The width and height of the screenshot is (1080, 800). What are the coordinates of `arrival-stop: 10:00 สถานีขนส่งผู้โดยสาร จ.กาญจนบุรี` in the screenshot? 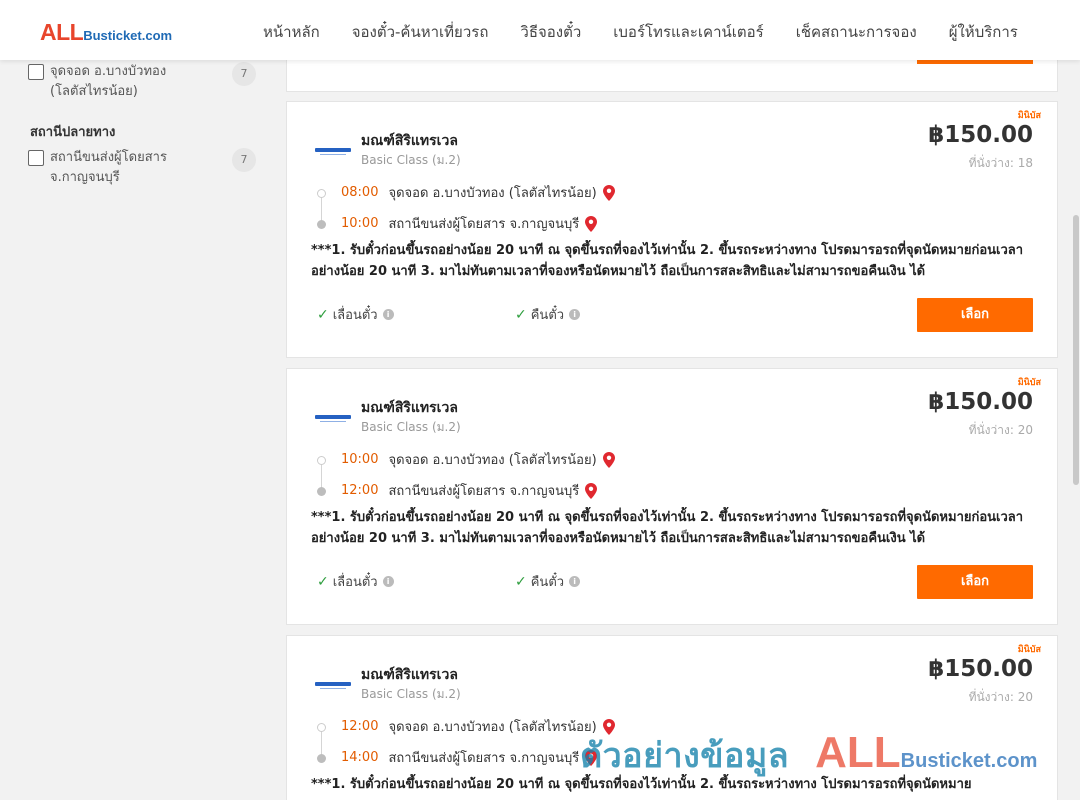 It's located at (469, 223).